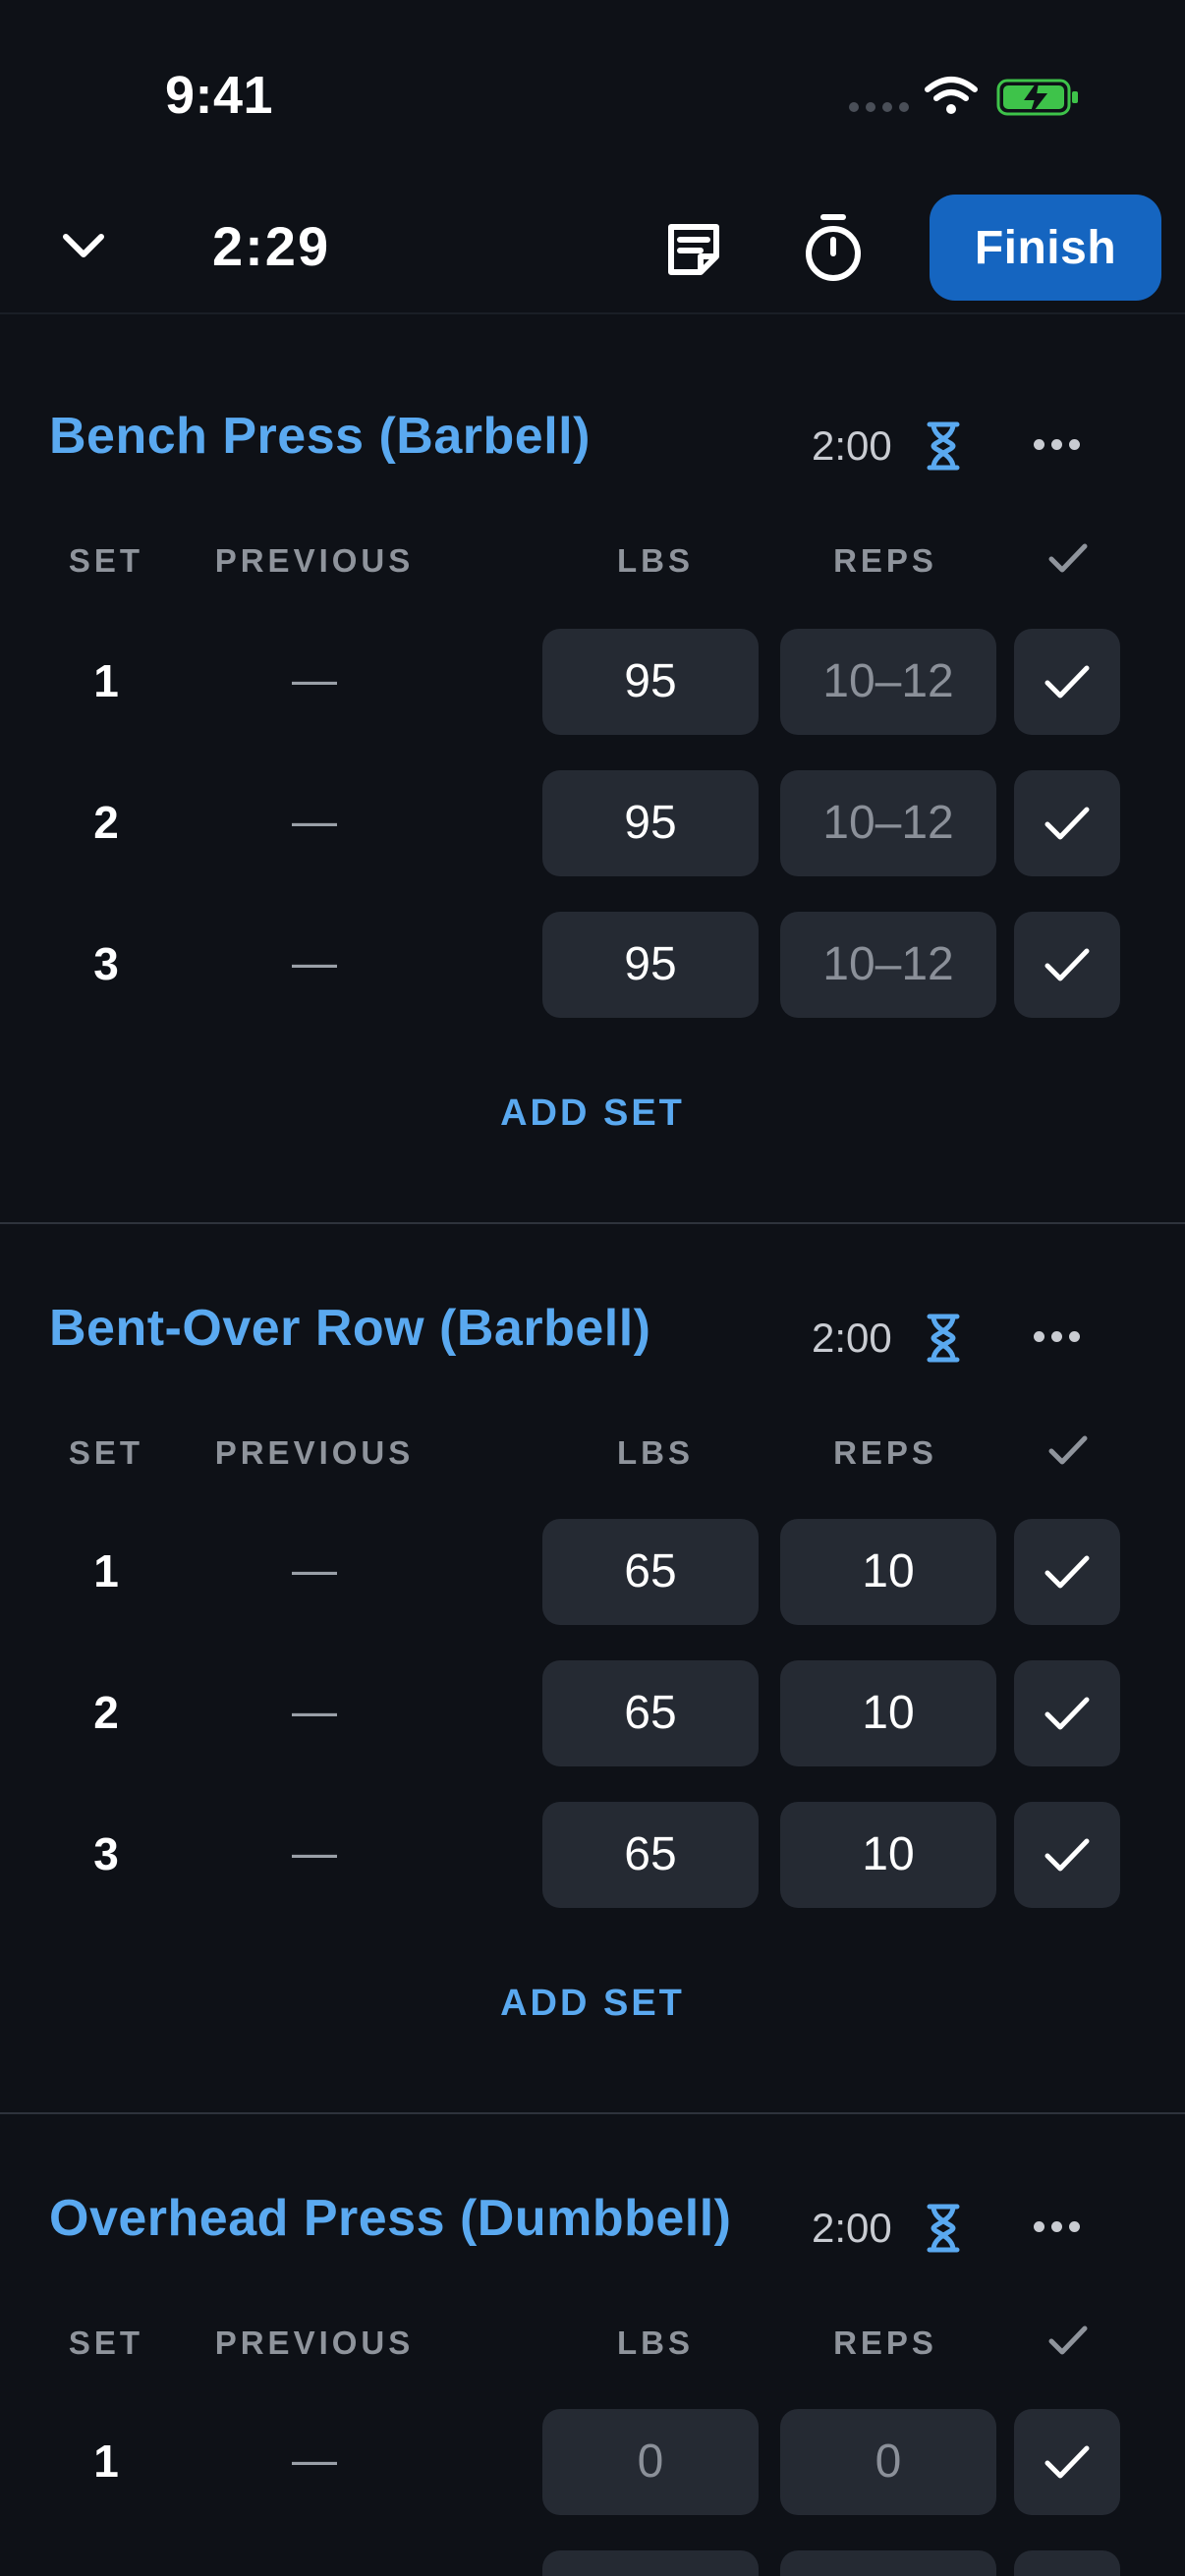 The width and height of the screenshot is (1185, 2576). What do you see at coordinates (651, 2462) in the screenshot?
I see `weight-input: 0` at bounding box center [651, 2462].